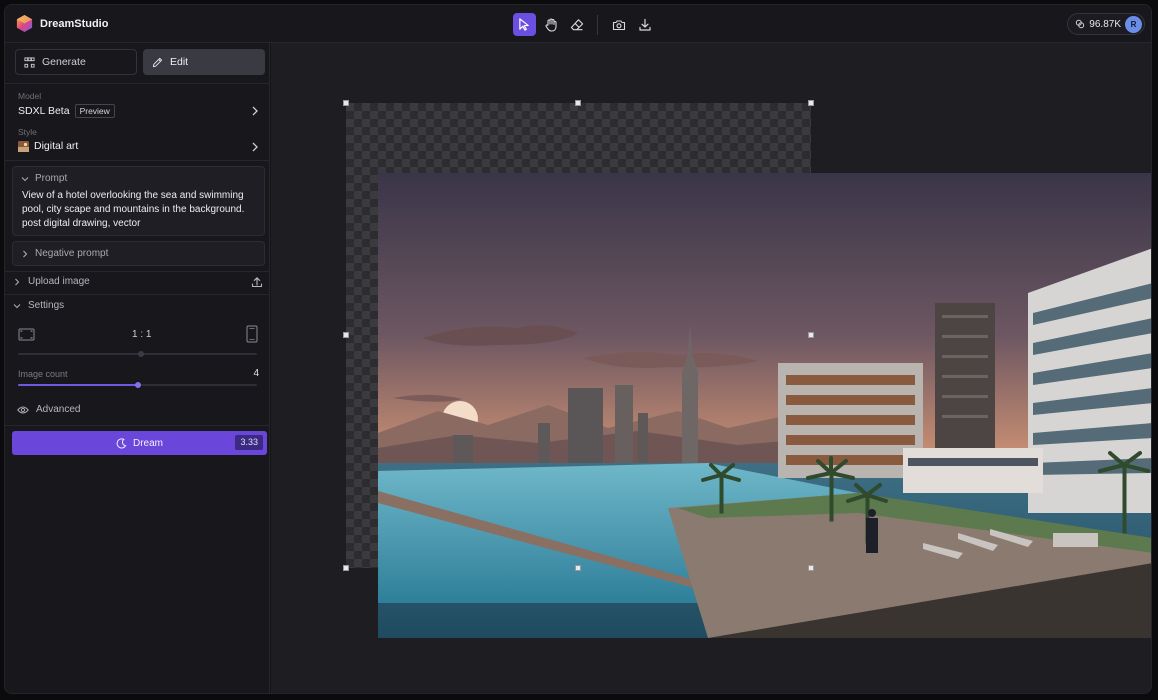 This screenshot has height=700, width=1158. What do you see at coordinates (142, 334) in the screenshot?
I see `aspect-ratio-value: 1` at bounding box center [142, 334].